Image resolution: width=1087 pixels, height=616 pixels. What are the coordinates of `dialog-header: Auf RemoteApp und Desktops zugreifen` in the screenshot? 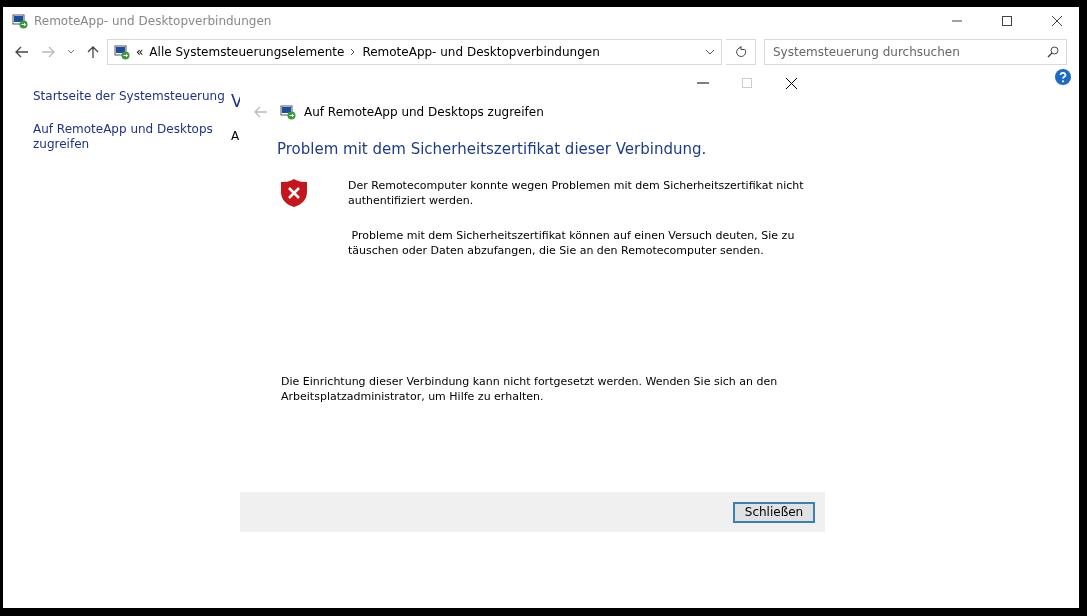 It's located at (424, 112).